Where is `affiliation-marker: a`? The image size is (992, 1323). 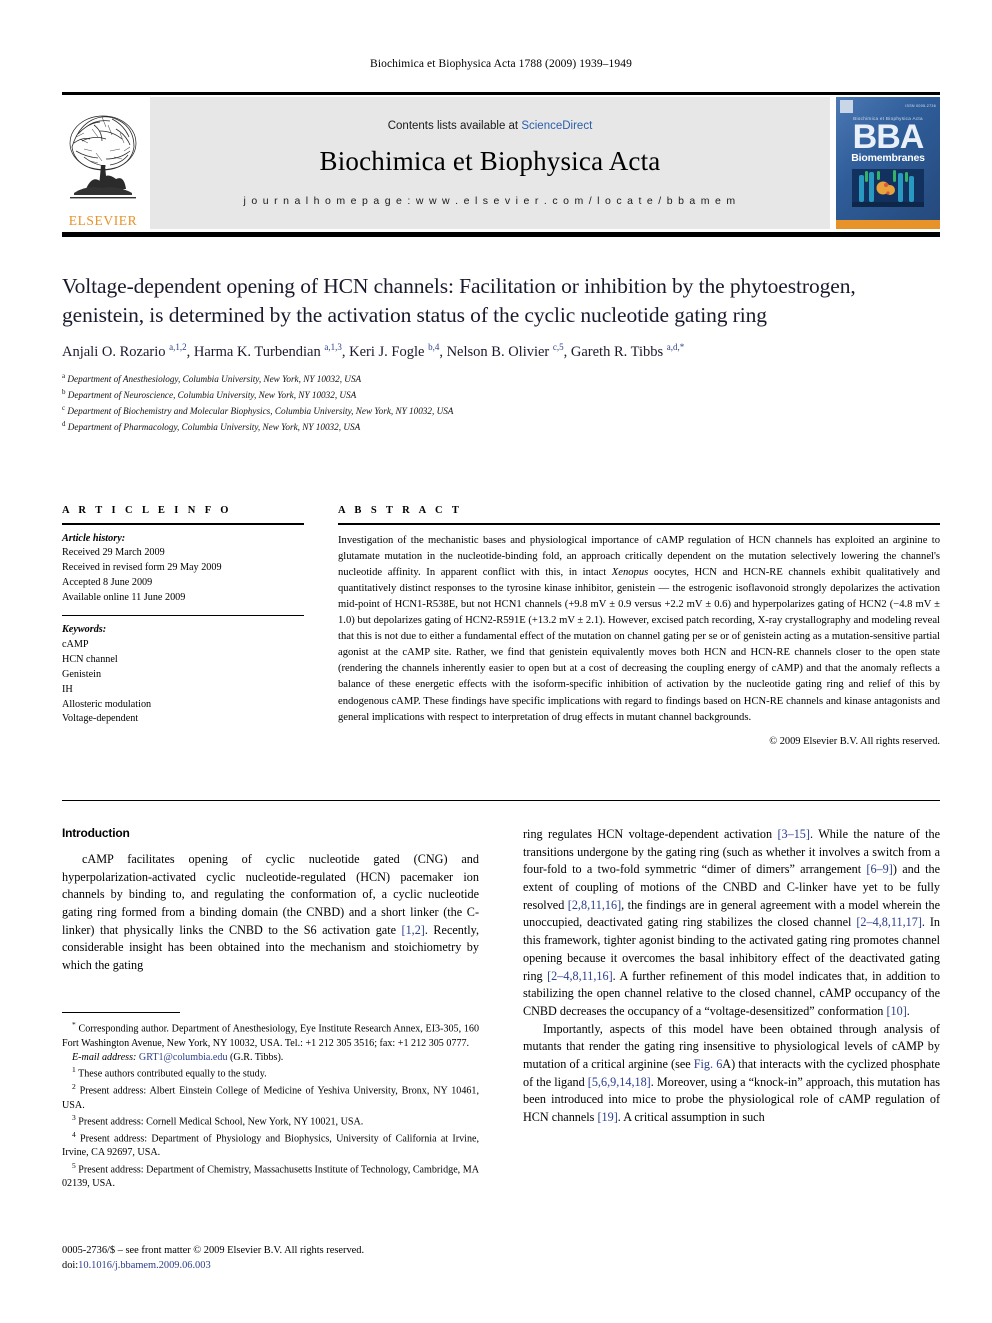
affiliation-marker: a is located at coordinates (64, 375).